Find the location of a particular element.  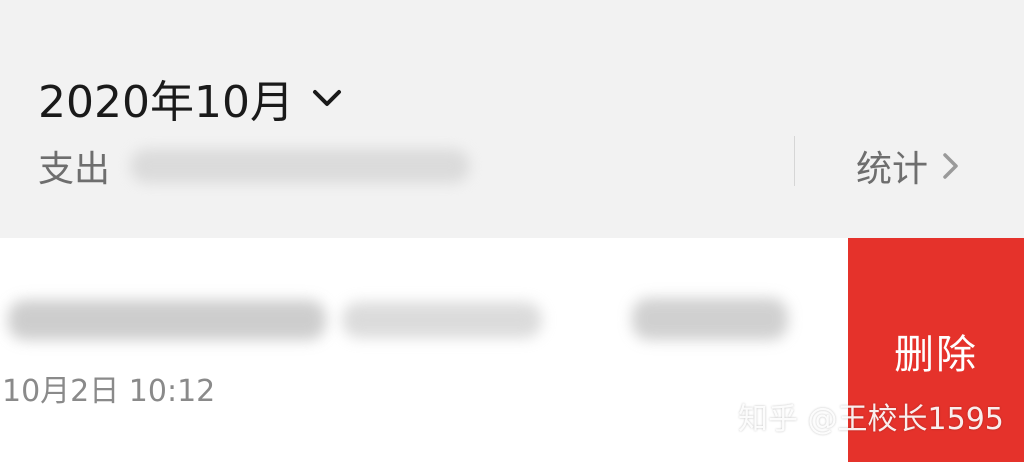

expense-label: 支出 is located at coordinates (74, 169).